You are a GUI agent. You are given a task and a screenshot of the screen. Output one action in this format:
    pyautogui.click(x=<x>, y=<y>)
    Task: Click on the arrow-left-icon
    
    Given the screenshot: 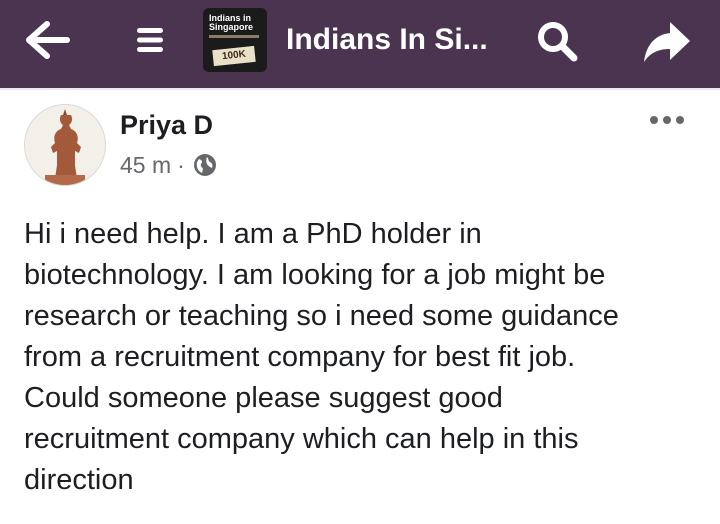 What is the action you would take?
    pyautogui.click(x=48, y=40)
    